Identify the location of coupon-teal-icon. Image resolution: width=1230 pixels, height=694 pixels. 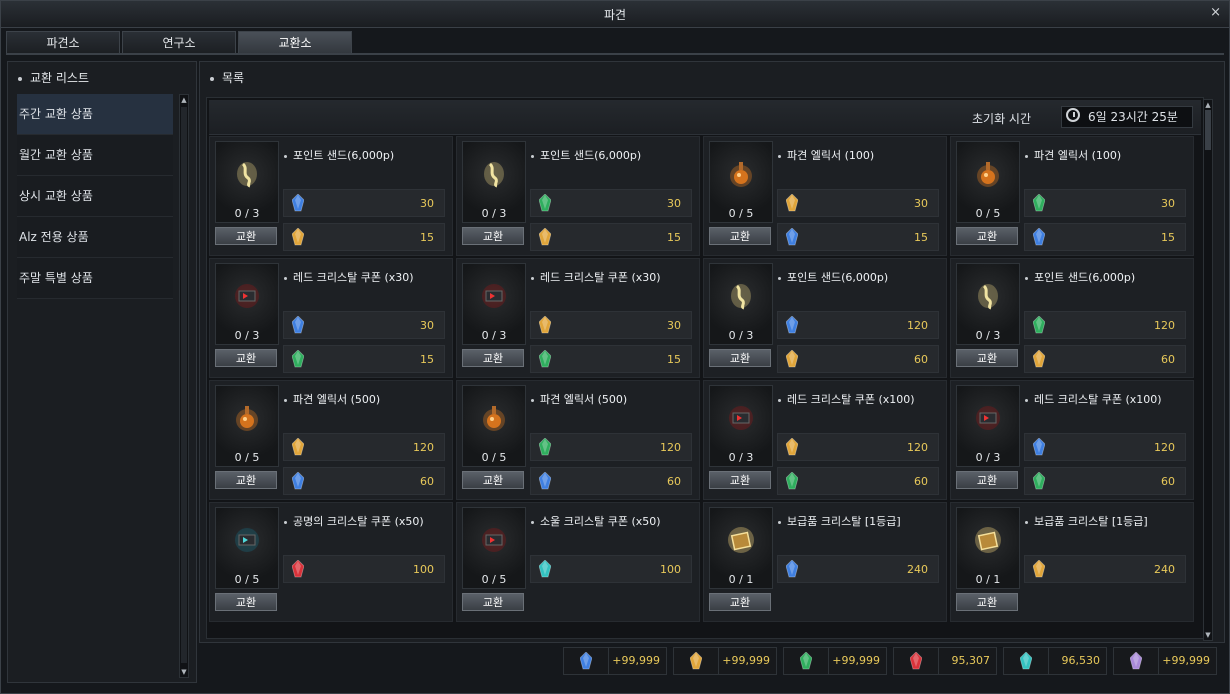
(247, 539).